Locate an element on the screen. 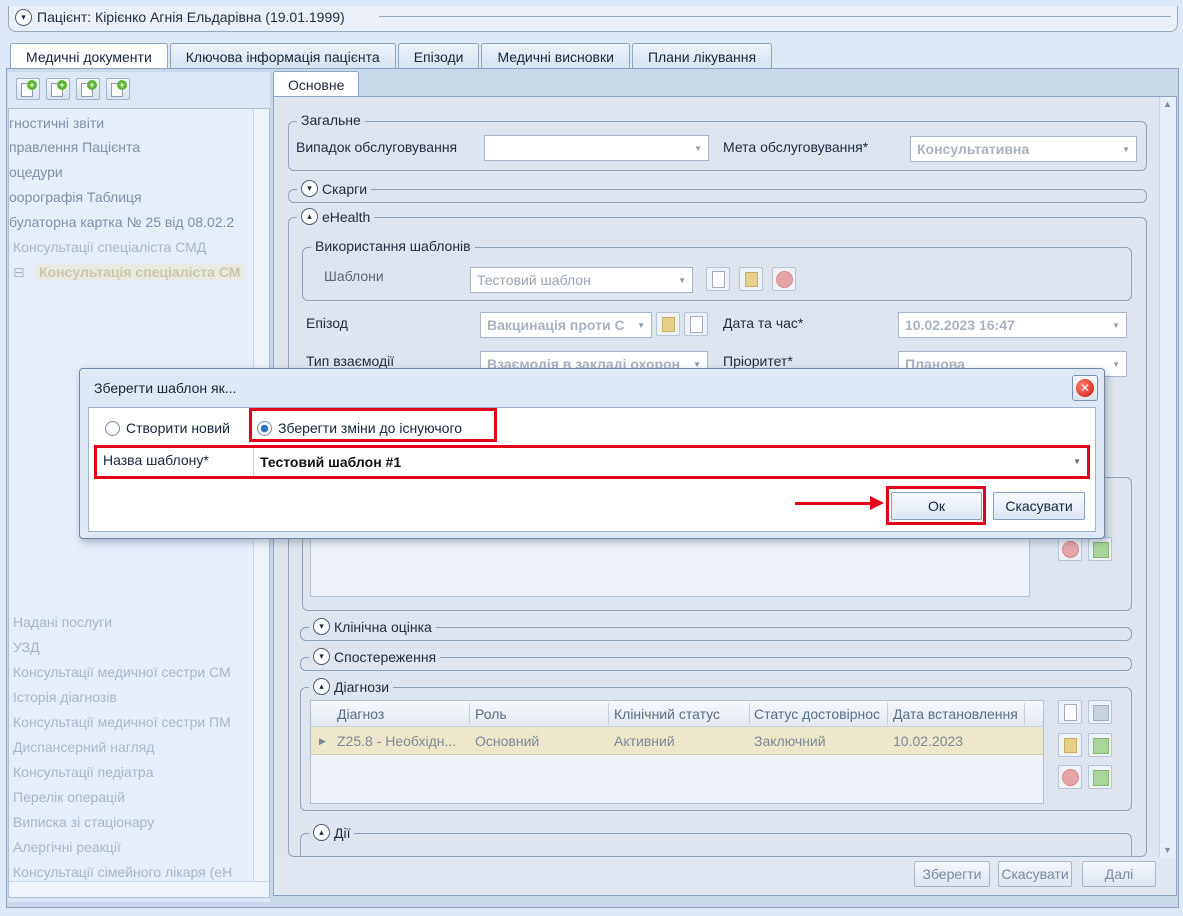  tab-medical-conclusions: Медичні висновки is located at coordinates (555, 56).